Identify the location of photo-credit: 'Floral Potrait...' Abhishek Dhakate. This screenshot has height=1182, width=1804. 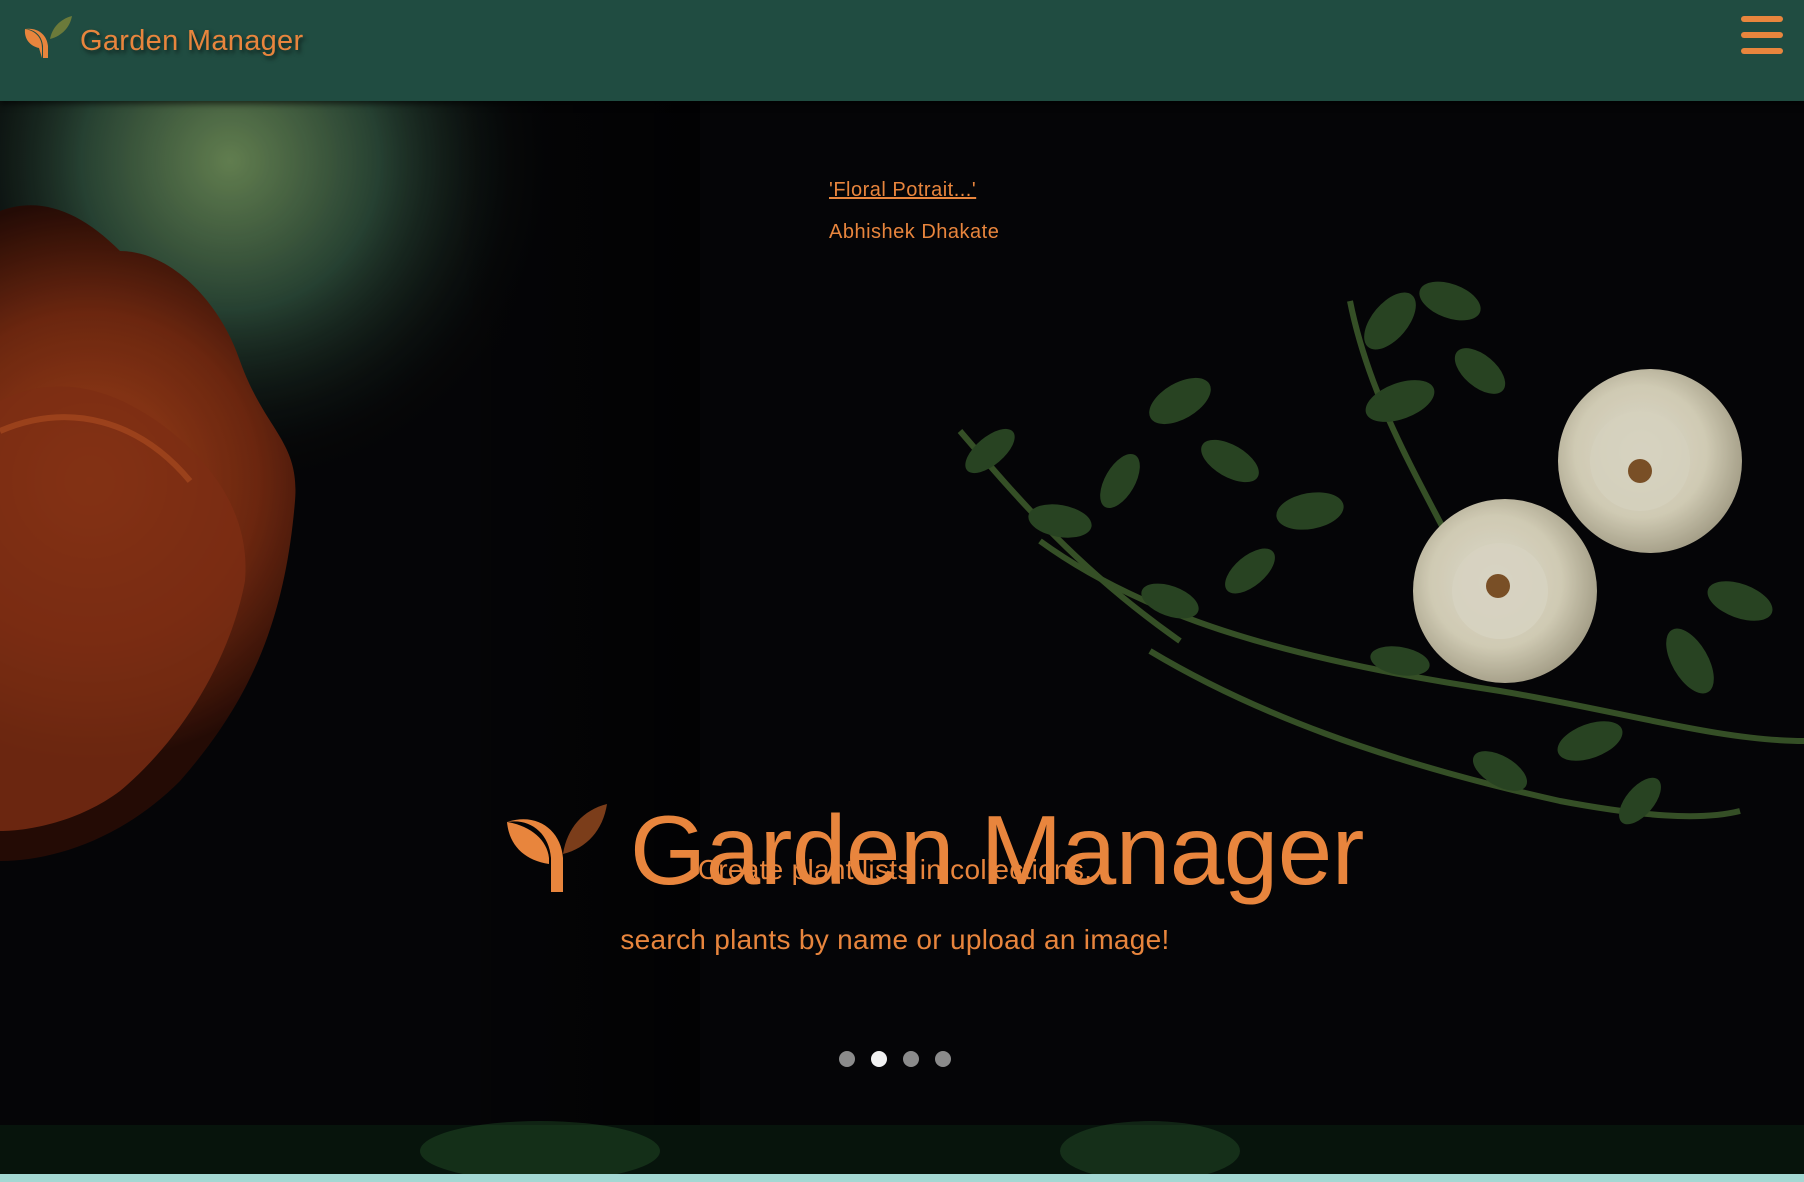
(914, 211).